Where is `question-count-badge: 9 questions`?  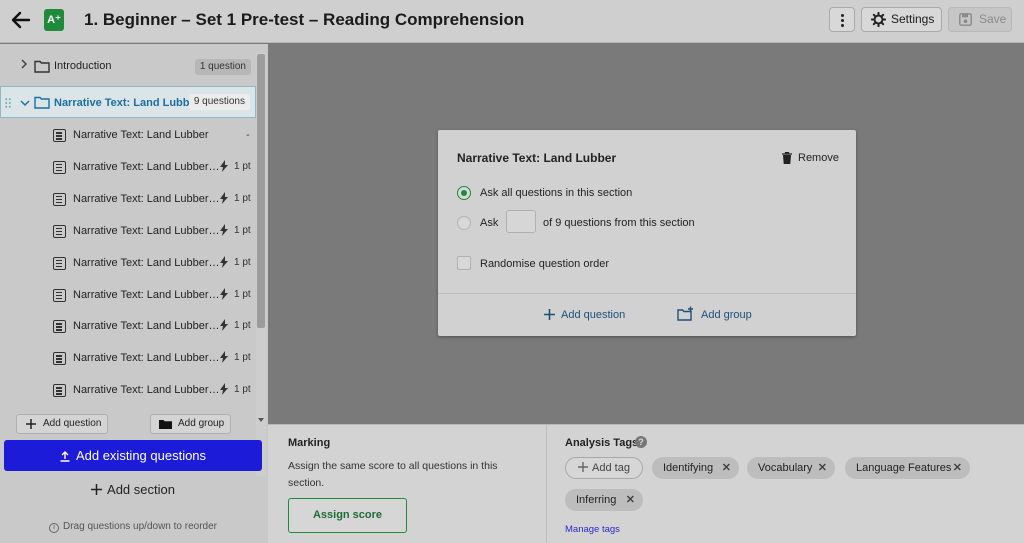
question-count-badge: 9 questions is located at coordinates (219, 102).